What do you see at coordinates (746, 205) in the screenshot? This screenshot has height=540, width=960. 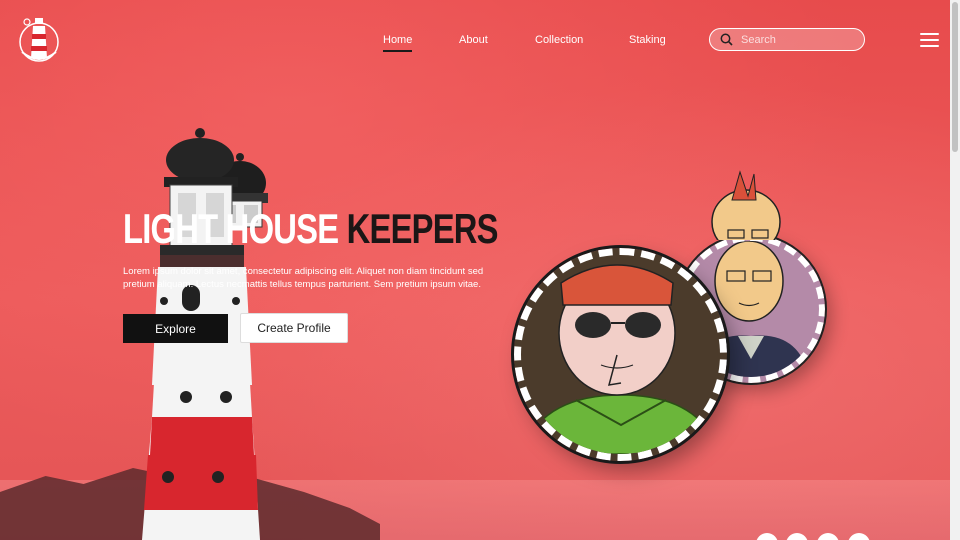 I see `punk-head` at bounding box center [746, 205].